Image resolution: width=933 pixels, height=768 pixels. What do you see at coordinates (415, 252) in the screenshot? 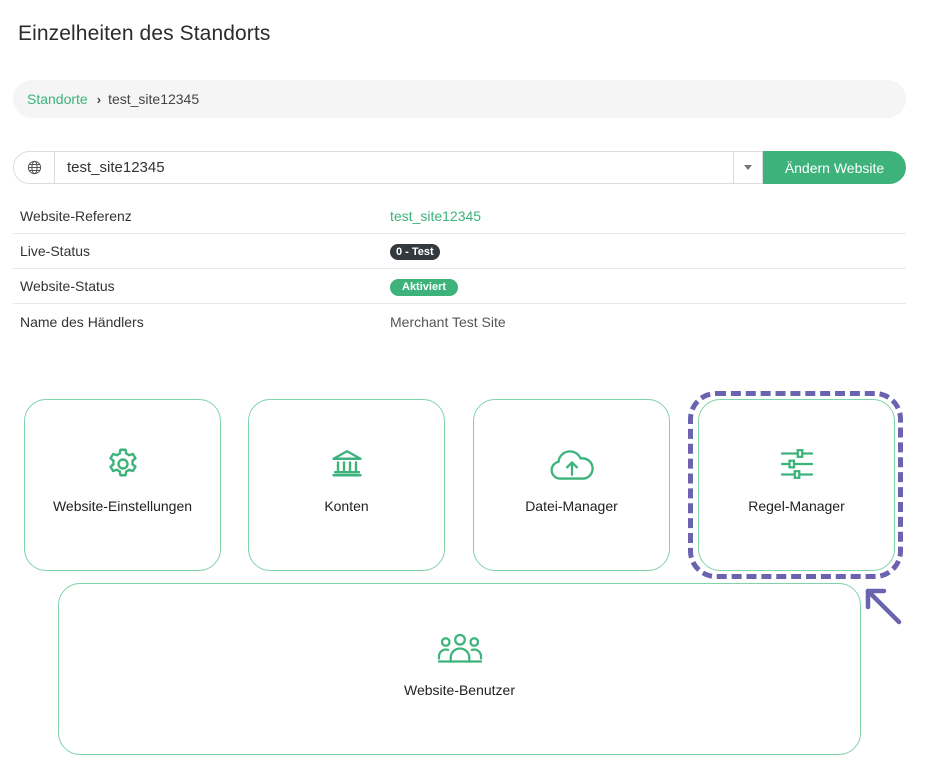
I see `live-status-badge: 0 - Test` at bounding box center [415, 252].